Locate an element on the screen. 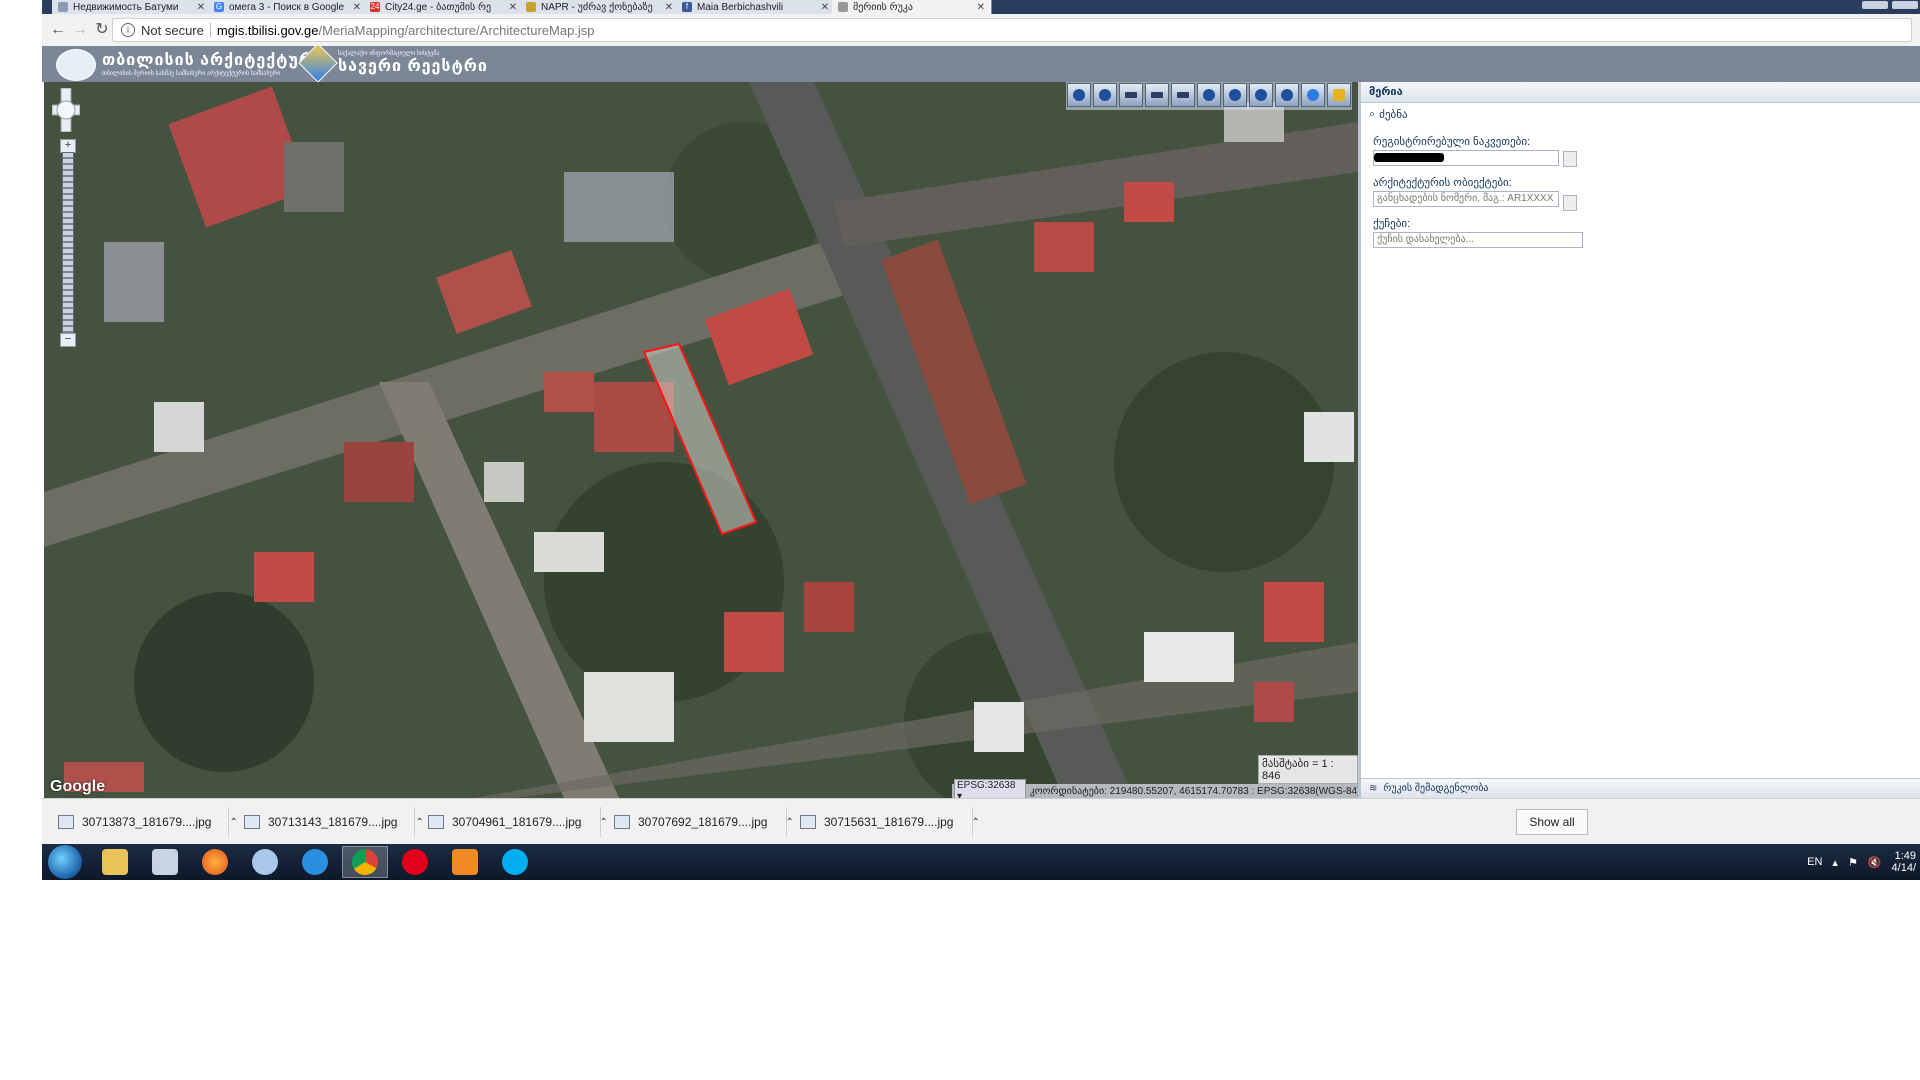 The image size is (1920, 1080). full-extent-globe-icon is located at coordinates (1313, 95).